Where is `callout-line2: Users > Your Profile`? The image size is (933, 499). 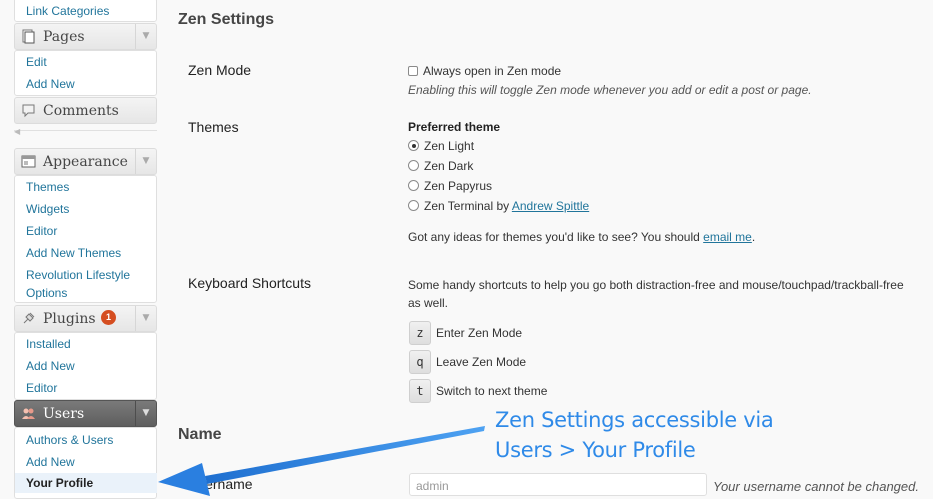
callout-line2: Users > Your Profile is located at coordinates (595, 450).